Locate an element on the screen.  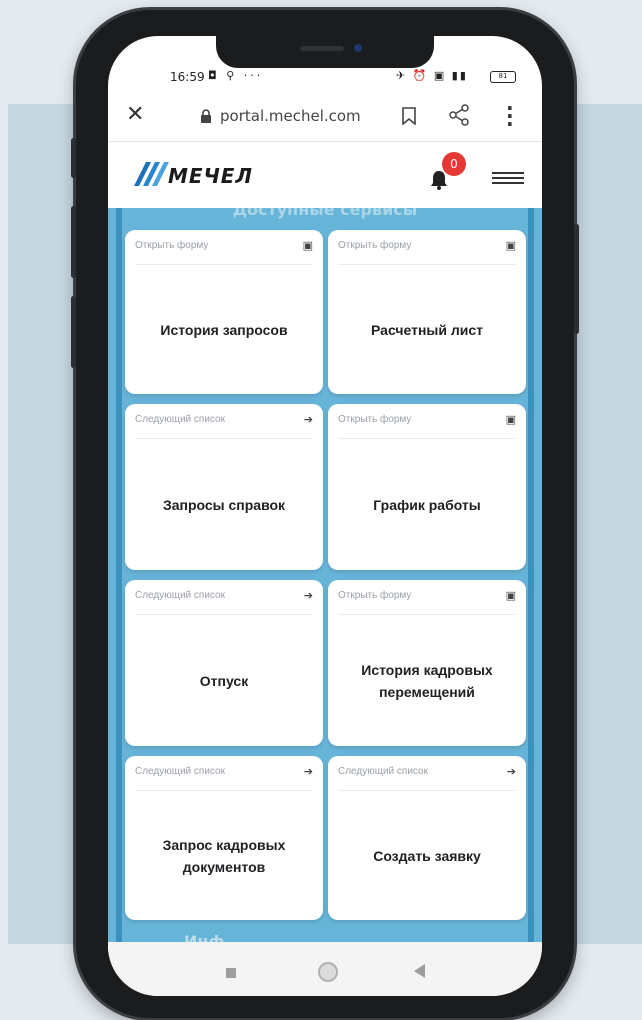
hamburger-menu-icon is located at coordinates (508, 179).